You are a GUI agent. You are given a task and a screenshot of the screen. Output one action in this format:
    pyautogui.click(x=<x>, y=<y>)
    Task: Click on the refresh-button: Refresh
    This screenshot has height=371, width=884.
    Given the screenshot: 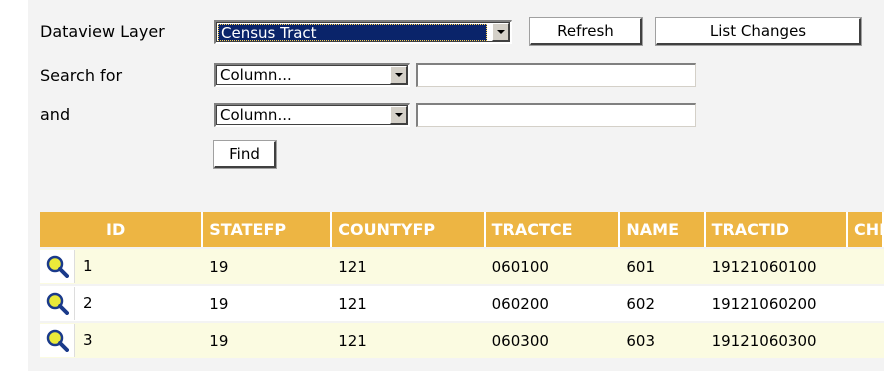 What is the action you would take?
    pyautogui.click(x=586, y=31)
    